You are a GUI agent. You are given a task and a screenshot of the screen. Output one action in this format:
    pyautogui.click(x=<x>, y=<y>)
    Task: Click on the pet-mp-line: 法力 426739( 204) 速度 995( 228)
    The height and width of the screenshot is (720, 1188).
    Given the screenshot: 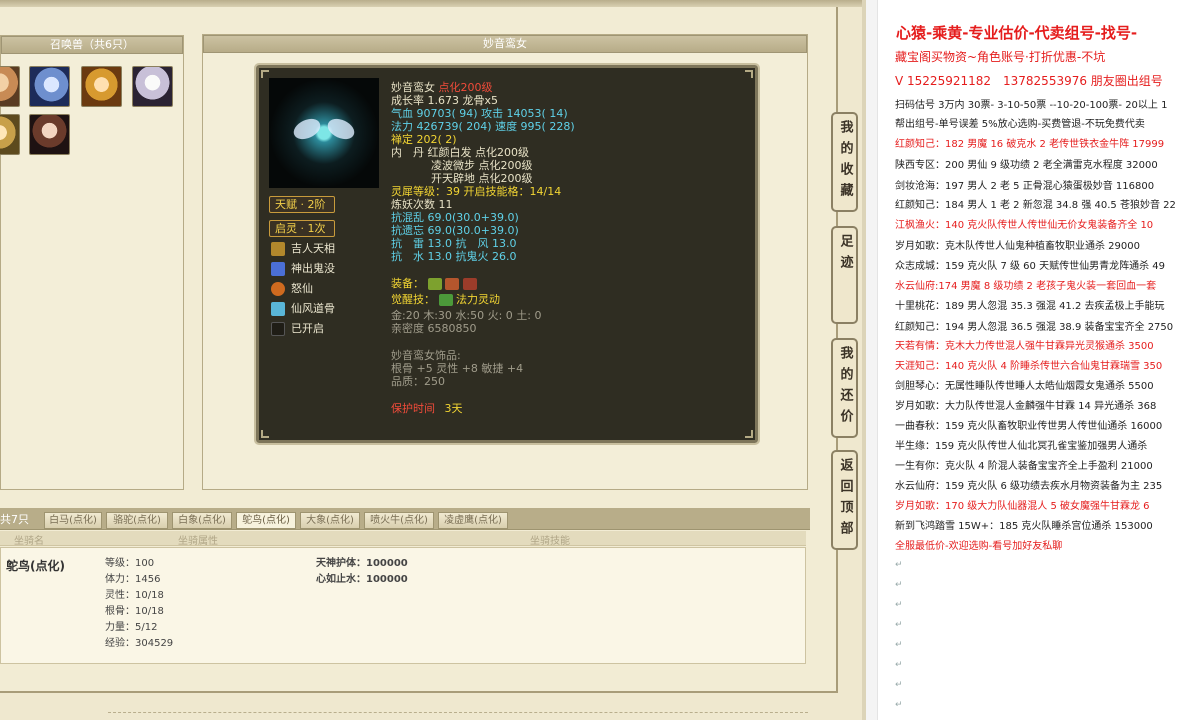 What is the action you would take?
    pyautogui.click(x=483, y=127)
    